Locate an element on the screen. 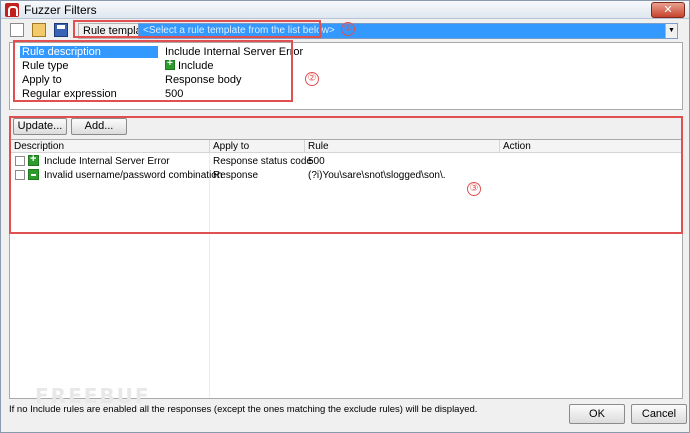  annotation-box-properties is located at coordinates (153, 71).